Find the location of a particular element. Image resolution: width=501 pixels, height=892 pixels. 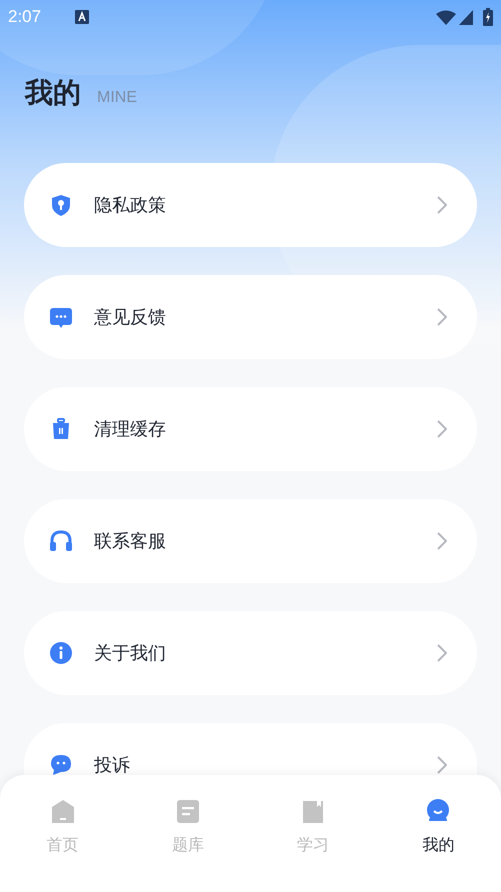

tab-label: 首页 is located at coordinates (62, 846).